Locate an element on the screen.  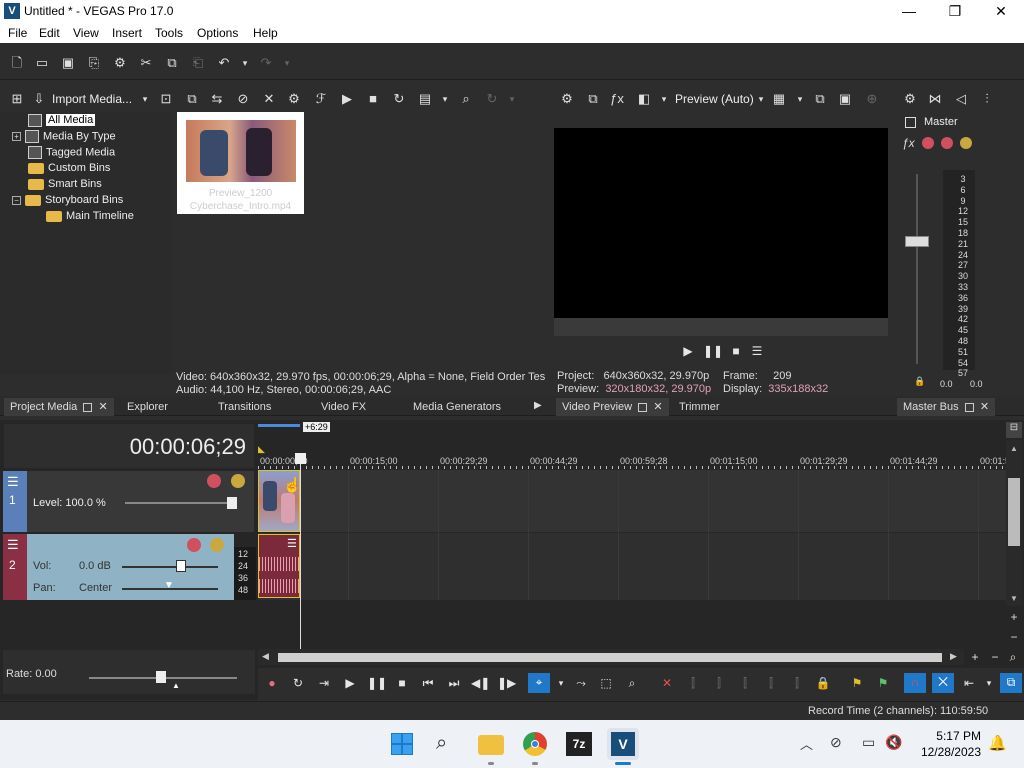
refresh-icon: ↻ is located at coordinates (492, 99).